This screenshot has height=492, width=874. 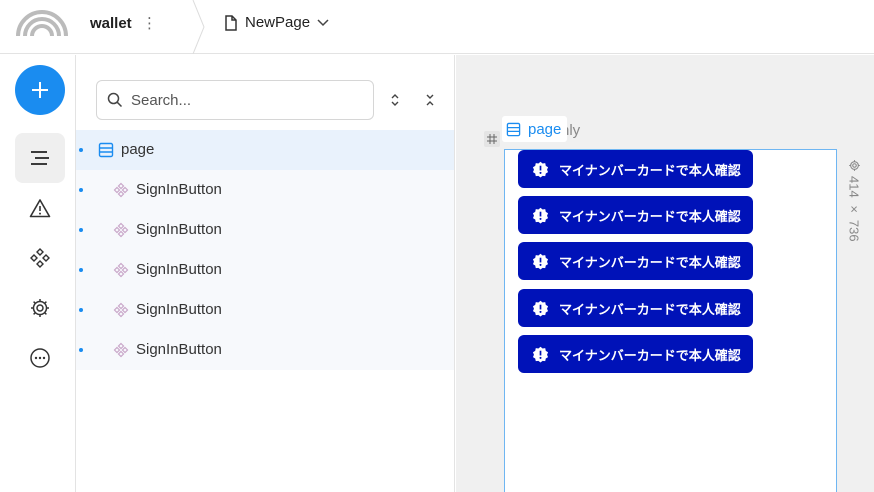 What do you see at coordinates (231, 22) in the screenshot?
I see `file-icon` at bounding box center [231, 22].